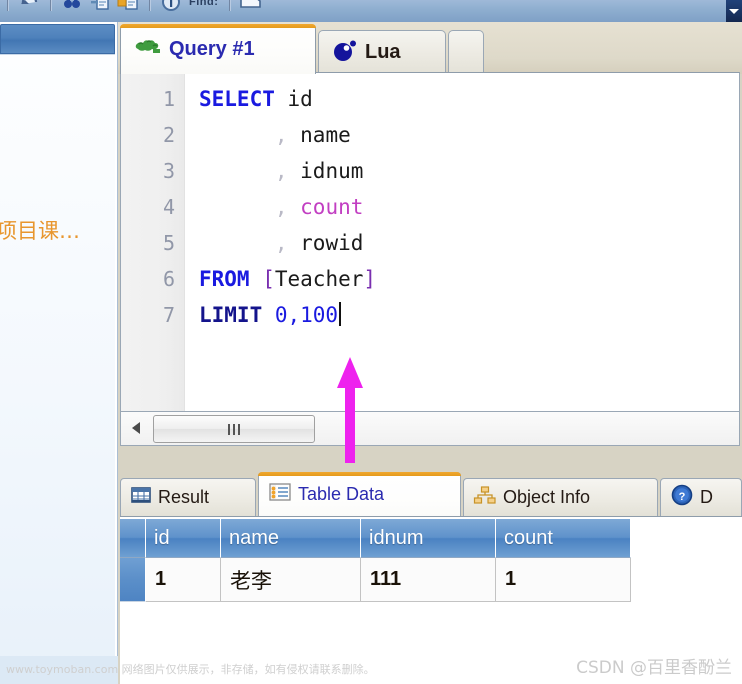  What do you see at coordinates (563, 538) in the screenshot?
I see `column-header-count: count` at bounding box center [563, 538].